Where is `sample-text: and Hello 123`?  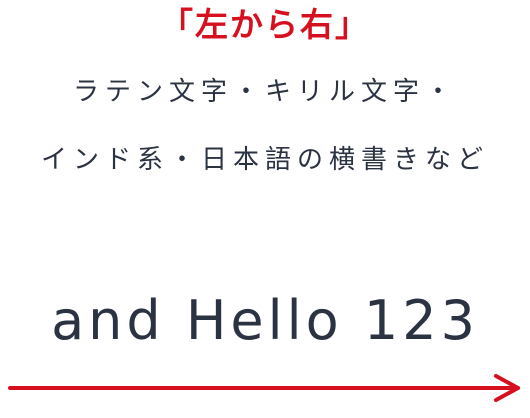 sample-text: and Hello 123 is located at coordinates (265, 320).